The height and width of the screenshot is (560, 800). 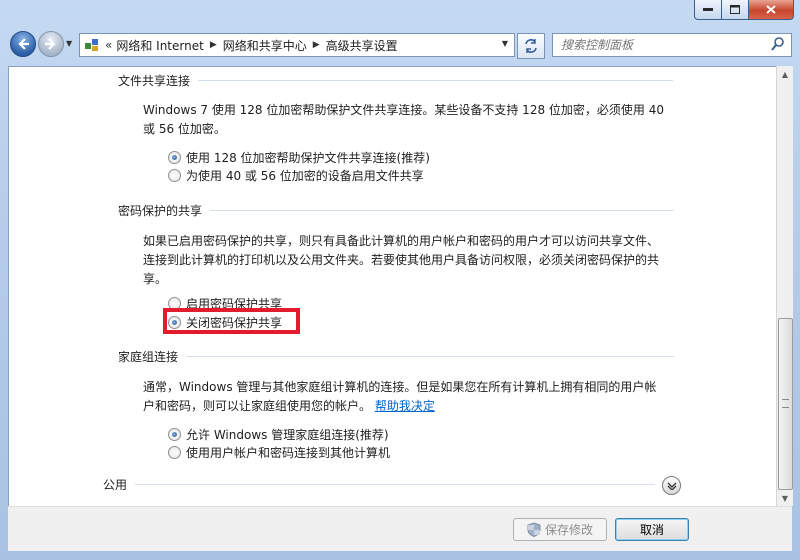 I want to click on arrow-right-icon, so click(x=50, y=44).